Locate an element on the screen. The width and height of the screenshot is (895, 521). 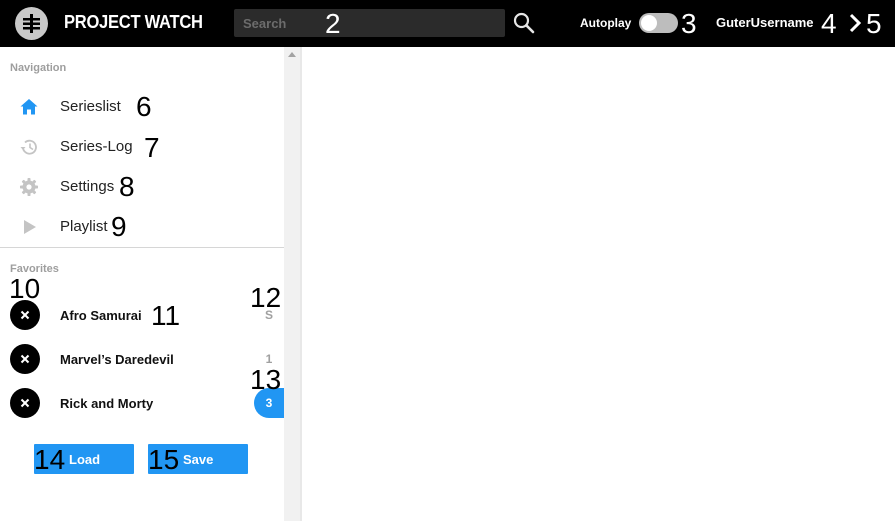
home-icon is located at coordinates (29, 107).